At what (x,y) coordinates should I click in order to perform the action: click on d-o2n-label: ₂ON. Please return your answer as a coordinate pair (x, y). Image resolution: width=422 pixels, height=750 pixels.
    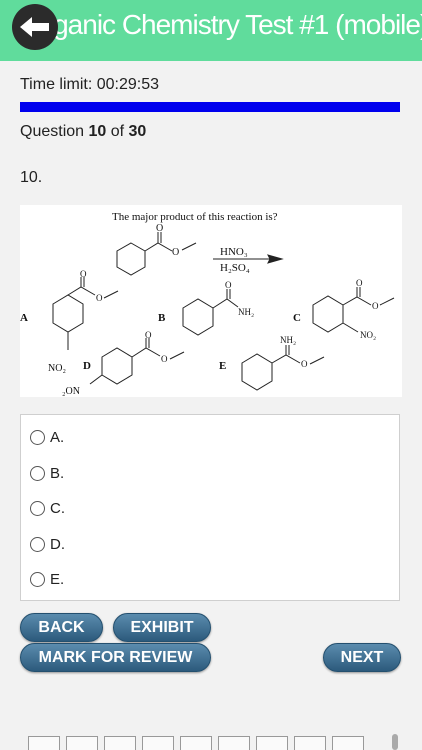
    Looking at the image, I should click on (71, 391).